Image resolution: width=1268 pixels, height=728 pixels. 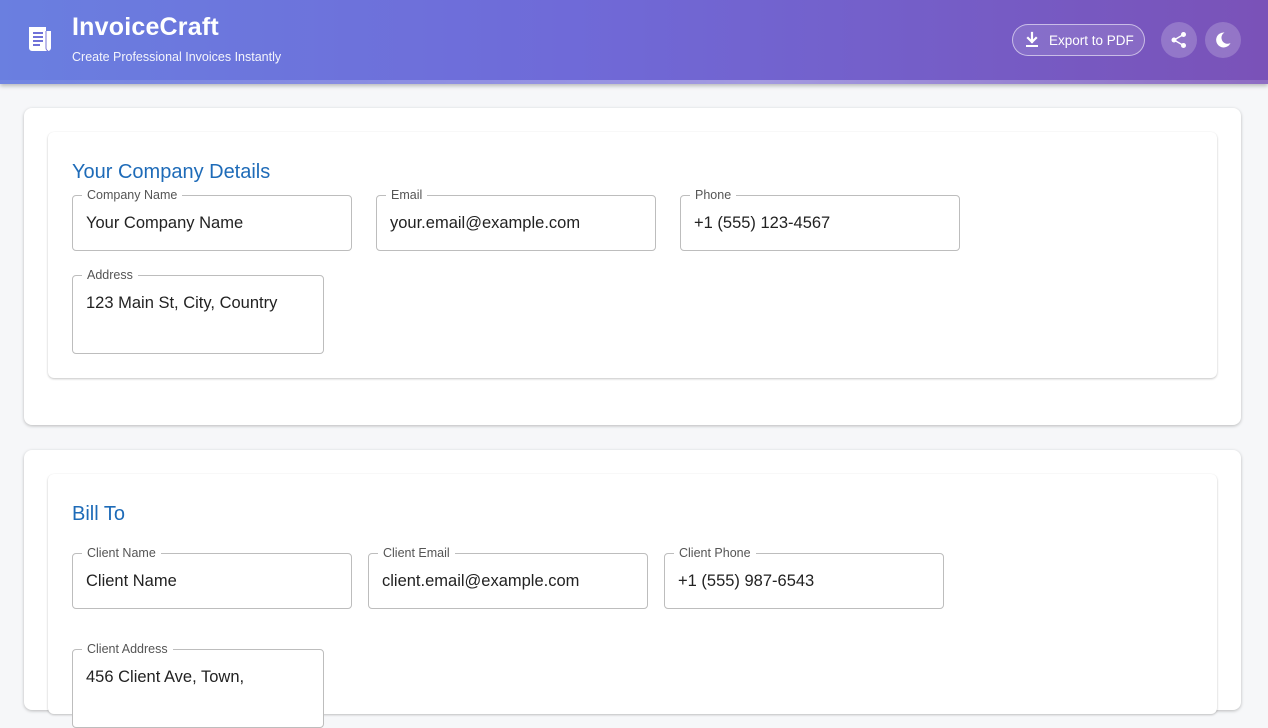 What do you see at coordinates (121, 553) in the screenshot?
I see `client-name-label: Client Name` at bounding box center [121, 553].